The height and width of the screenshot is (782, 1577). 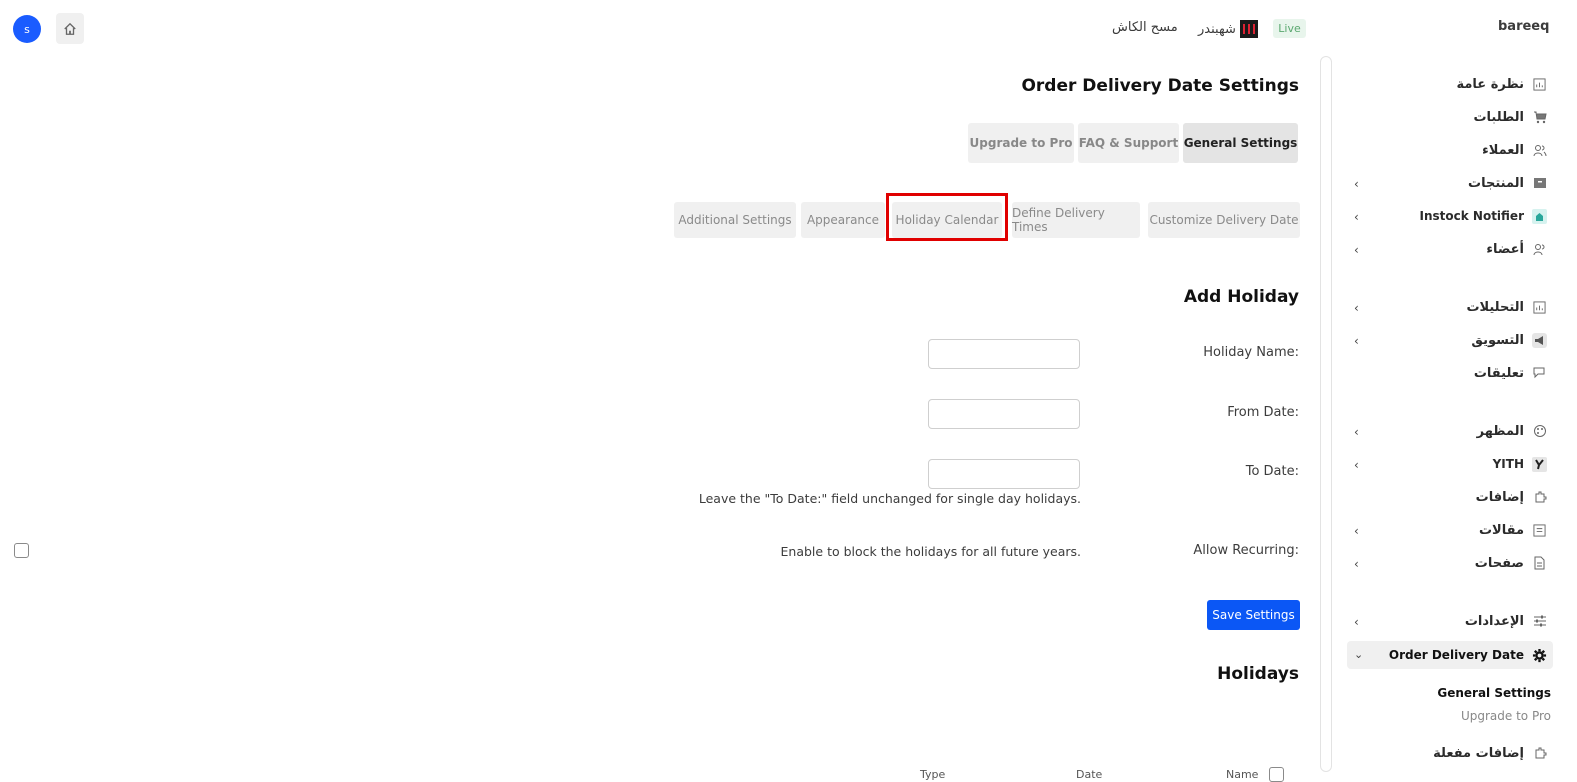 What do you see at coordinates (1503, 150) in the screenshot?
I see `sidebar-item-label: العملاء` at bounding box center [1503, 150].